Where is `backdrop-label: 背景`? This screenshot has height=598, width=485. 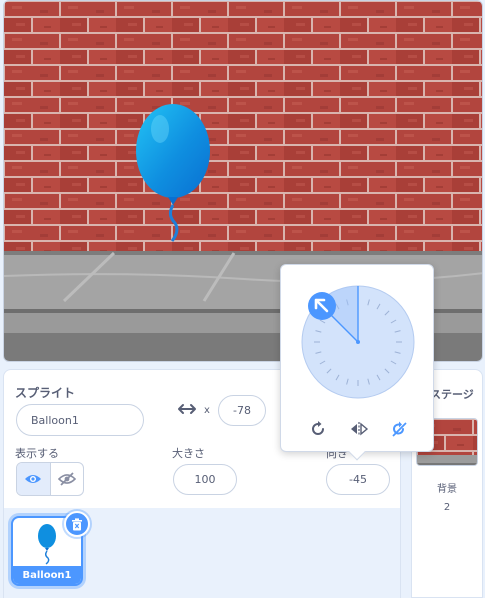 backdrop-label: 背景 is located at coordinates (447, 489).